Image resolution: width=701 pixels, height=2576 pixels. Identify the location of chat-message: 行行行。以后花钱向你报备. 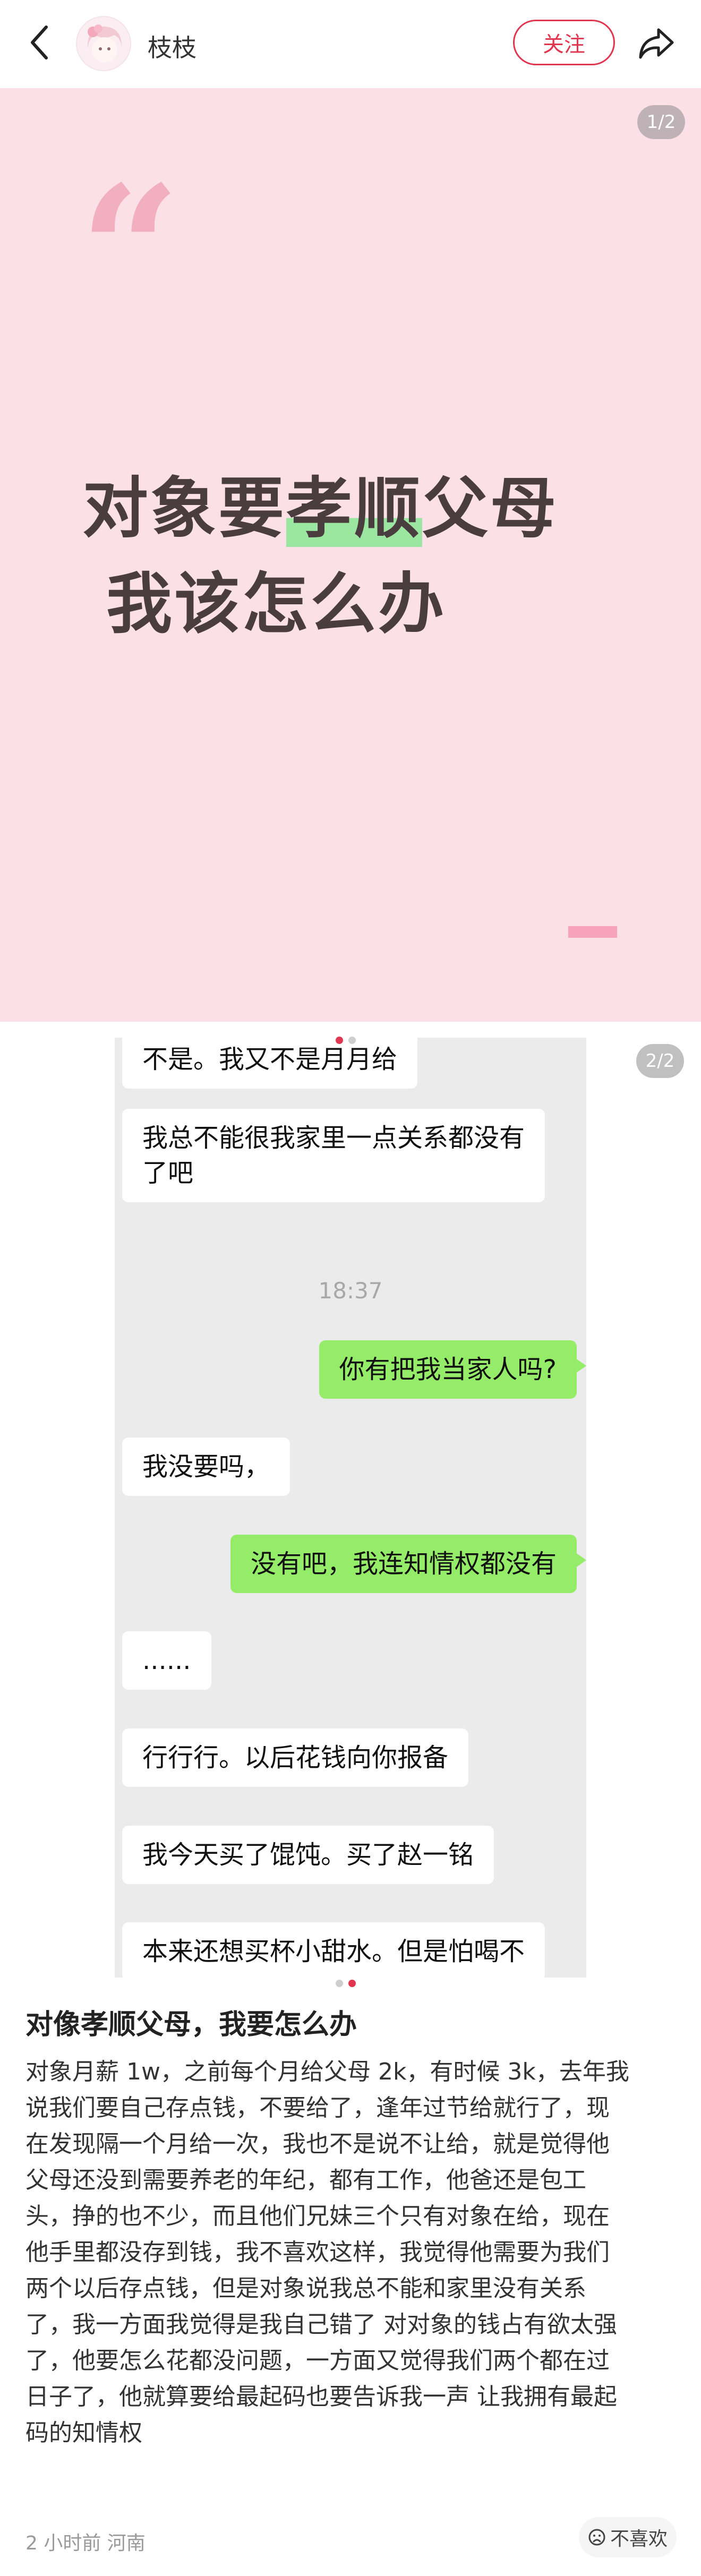
(295, 1758).